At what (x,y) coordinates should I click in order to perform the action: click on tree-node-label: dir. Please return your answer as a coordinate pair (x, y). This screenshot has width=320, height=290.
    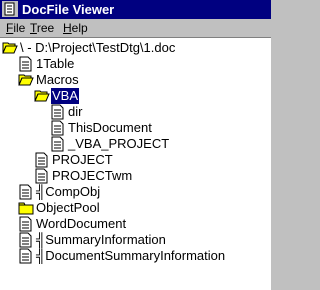
    Looking at the image, I should click on (75, 111).